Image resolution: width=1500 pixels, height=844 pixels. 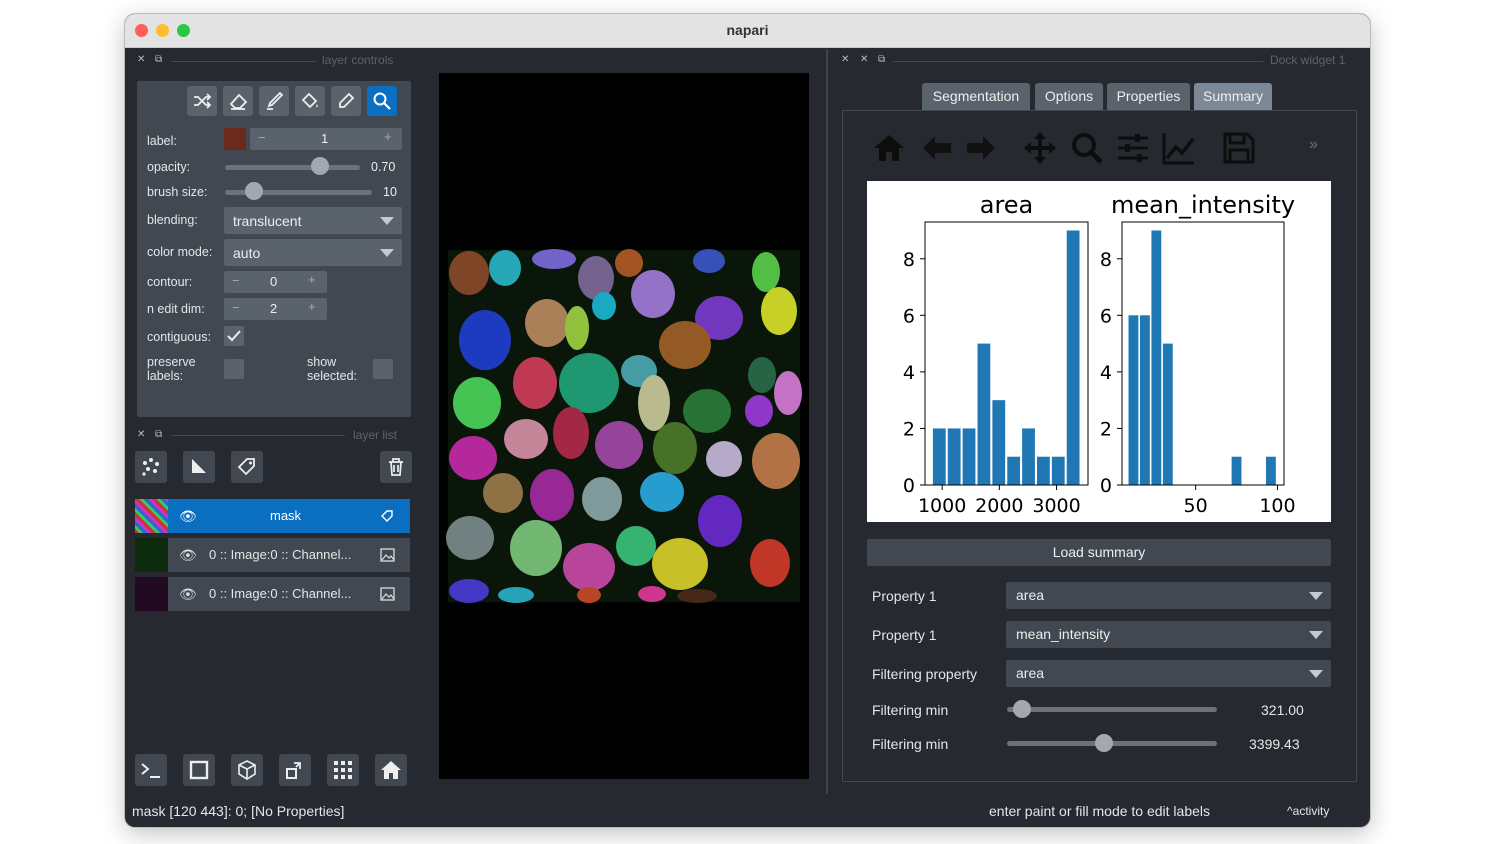 I want to click on tab-segmentation: Segmentation, so click(x=976, y=96).